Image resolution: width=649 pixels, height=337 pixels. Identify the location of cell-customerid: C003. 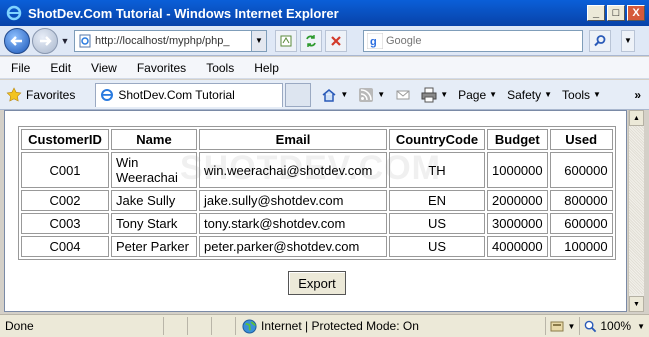
(65, 223).